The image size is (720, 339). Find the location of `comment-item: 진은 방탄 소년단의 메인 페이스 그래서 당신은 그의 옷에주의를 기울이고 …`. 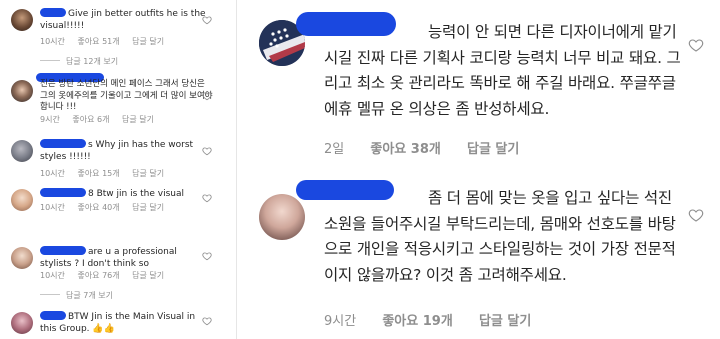

comment-item: 진은 방탄 소년단의 메인 페이스 그래서 당신은 그의 옷에주의를 기울이고 … is located at coordinates (118, 99).